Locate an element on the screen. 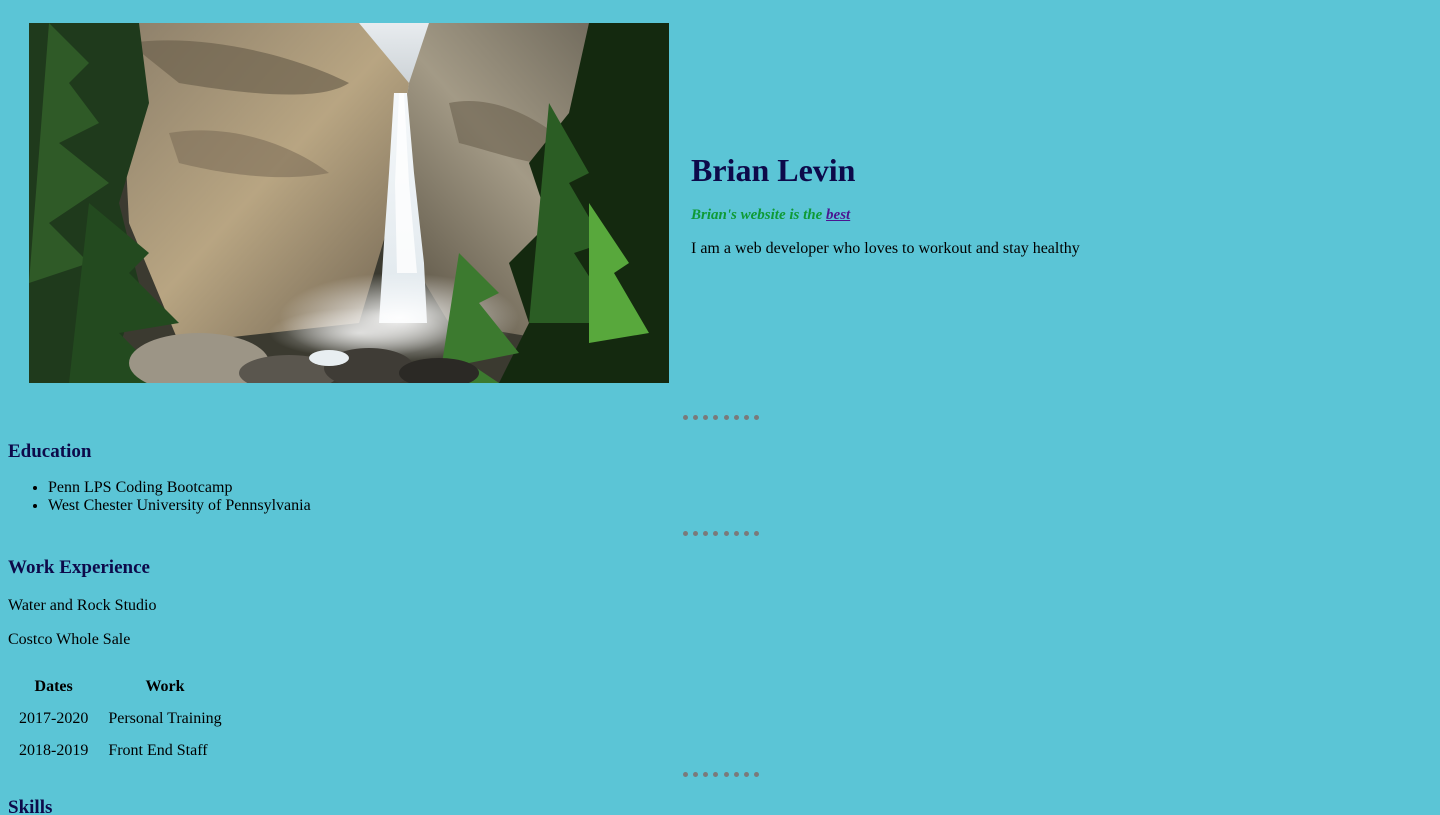 The image size is (1440, 815). best-link: best is located at coordinates (838, 215).